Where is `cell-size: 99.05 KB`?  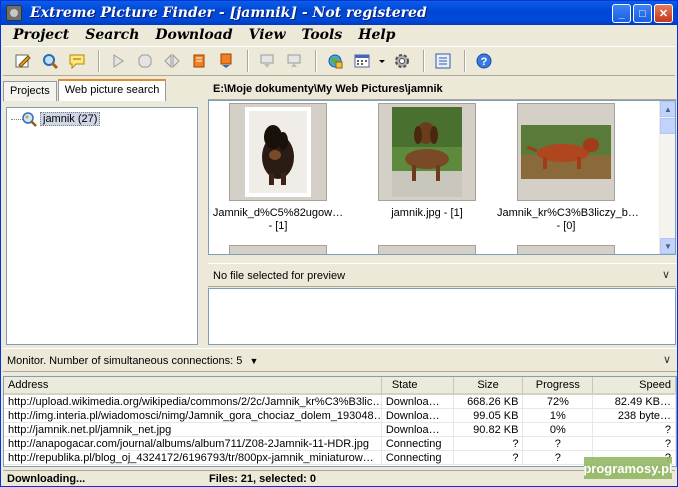
cell-size: 99.05 KB is located at coordinates (488, 416).